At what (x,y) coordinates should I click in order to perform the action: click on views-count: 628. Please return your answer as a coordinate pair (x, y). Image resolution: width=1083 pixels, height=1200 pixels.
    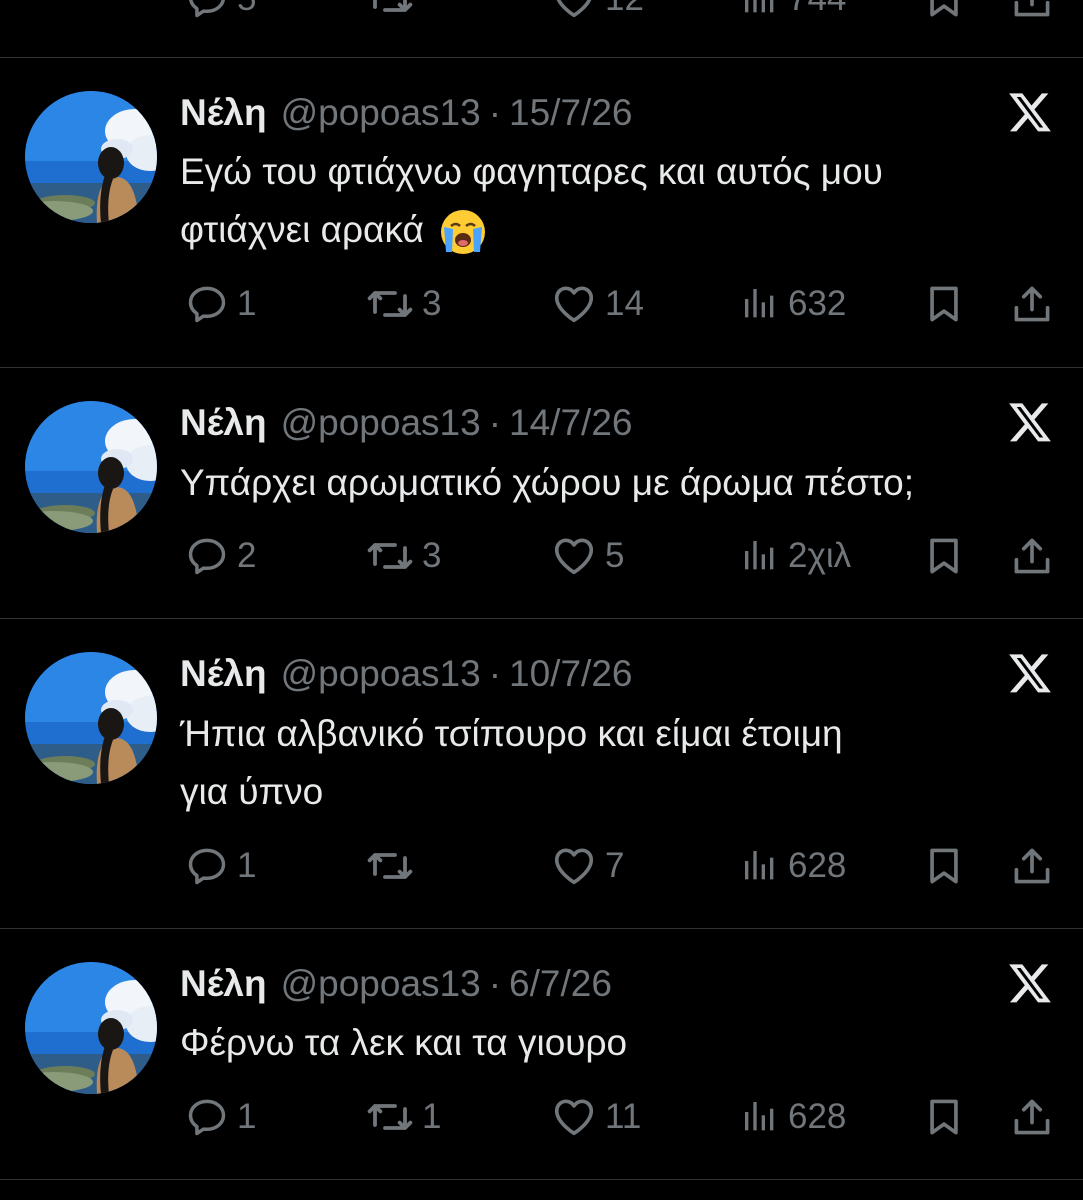
    Looking at the image, I should click on (817, 865).